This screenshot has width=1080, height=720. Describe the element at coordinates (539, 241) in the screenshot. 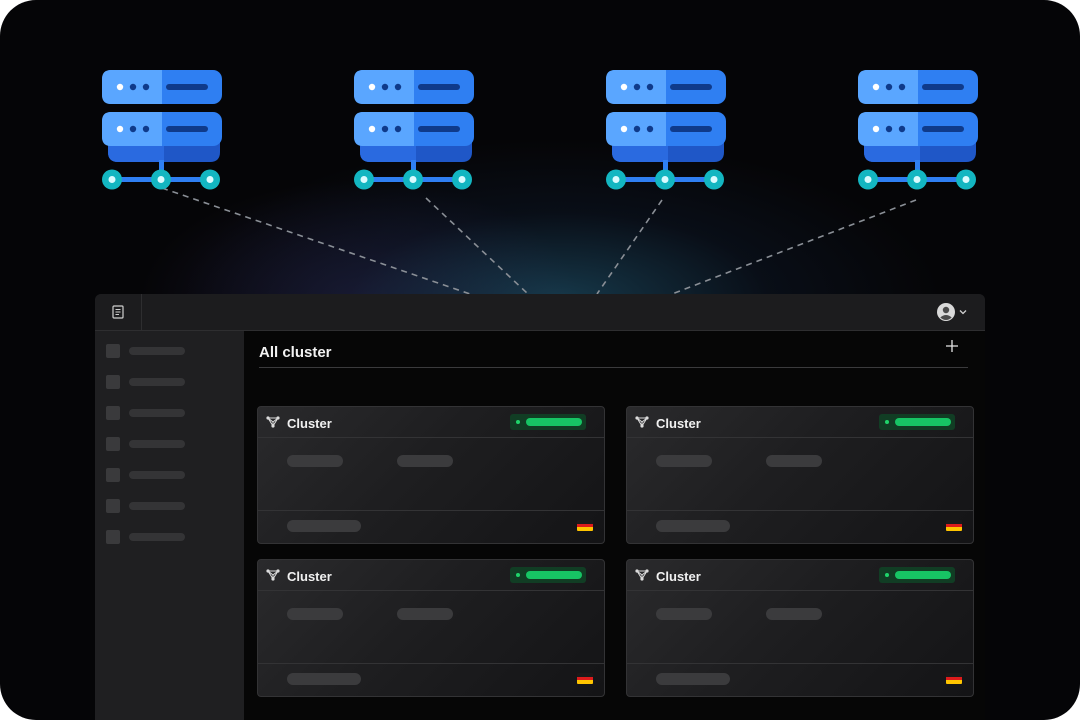

I see `connection-lines` at that location.